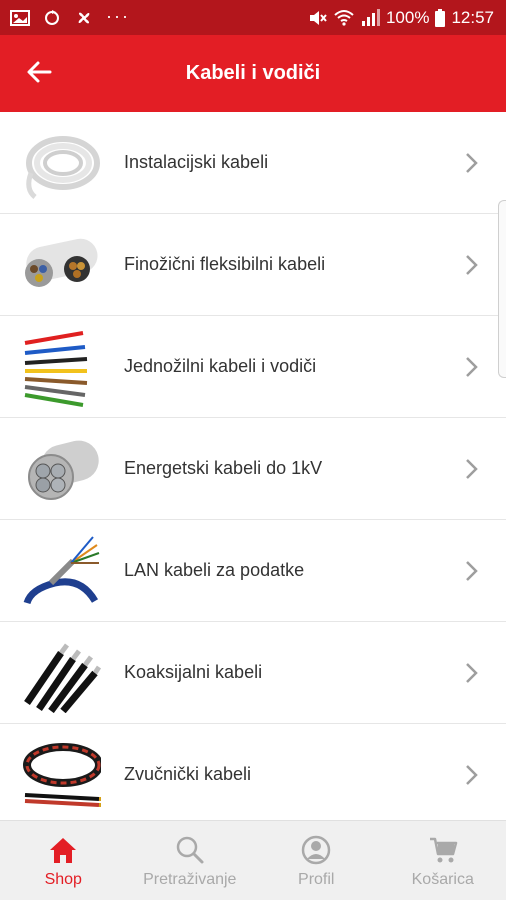 This screenshot has width=506, height=900. Describe the element at coordinates (52, 18) in the screenshot. I see `recycle-icon` at that location.